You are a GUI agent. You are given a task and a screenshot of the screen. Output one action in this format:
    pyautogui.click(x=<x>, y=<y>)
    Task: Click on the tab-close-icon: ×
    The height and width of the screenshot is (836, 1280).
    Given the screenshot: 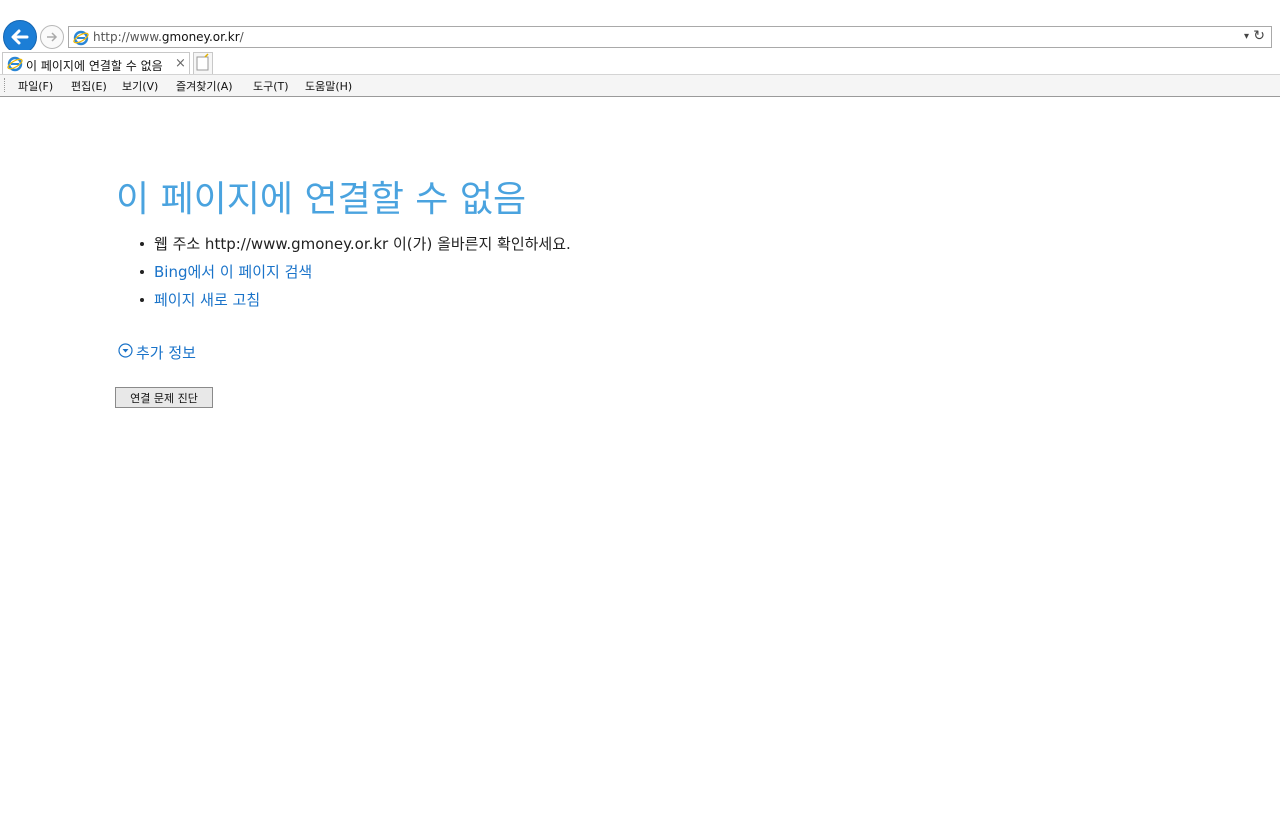 What is the action you would take?
    pyautogui.click(x=180, y=63)
    